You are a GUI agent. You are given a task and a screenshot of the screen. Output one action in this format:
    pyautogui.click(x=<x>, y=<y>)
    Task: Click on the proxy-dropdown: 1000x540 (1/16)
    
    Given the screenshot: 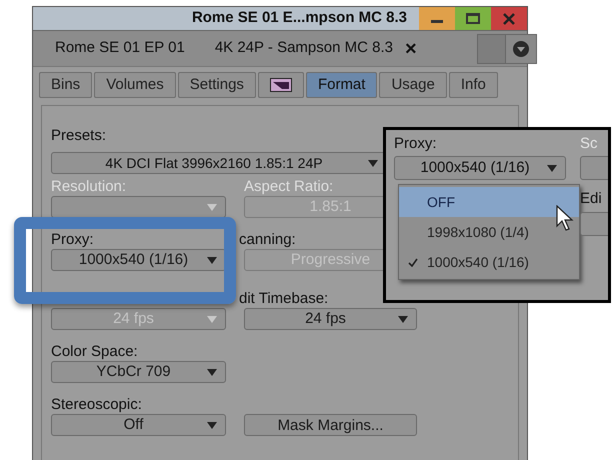 What is the action you would take?
    pyautogui.click(x=480, y=168)
    